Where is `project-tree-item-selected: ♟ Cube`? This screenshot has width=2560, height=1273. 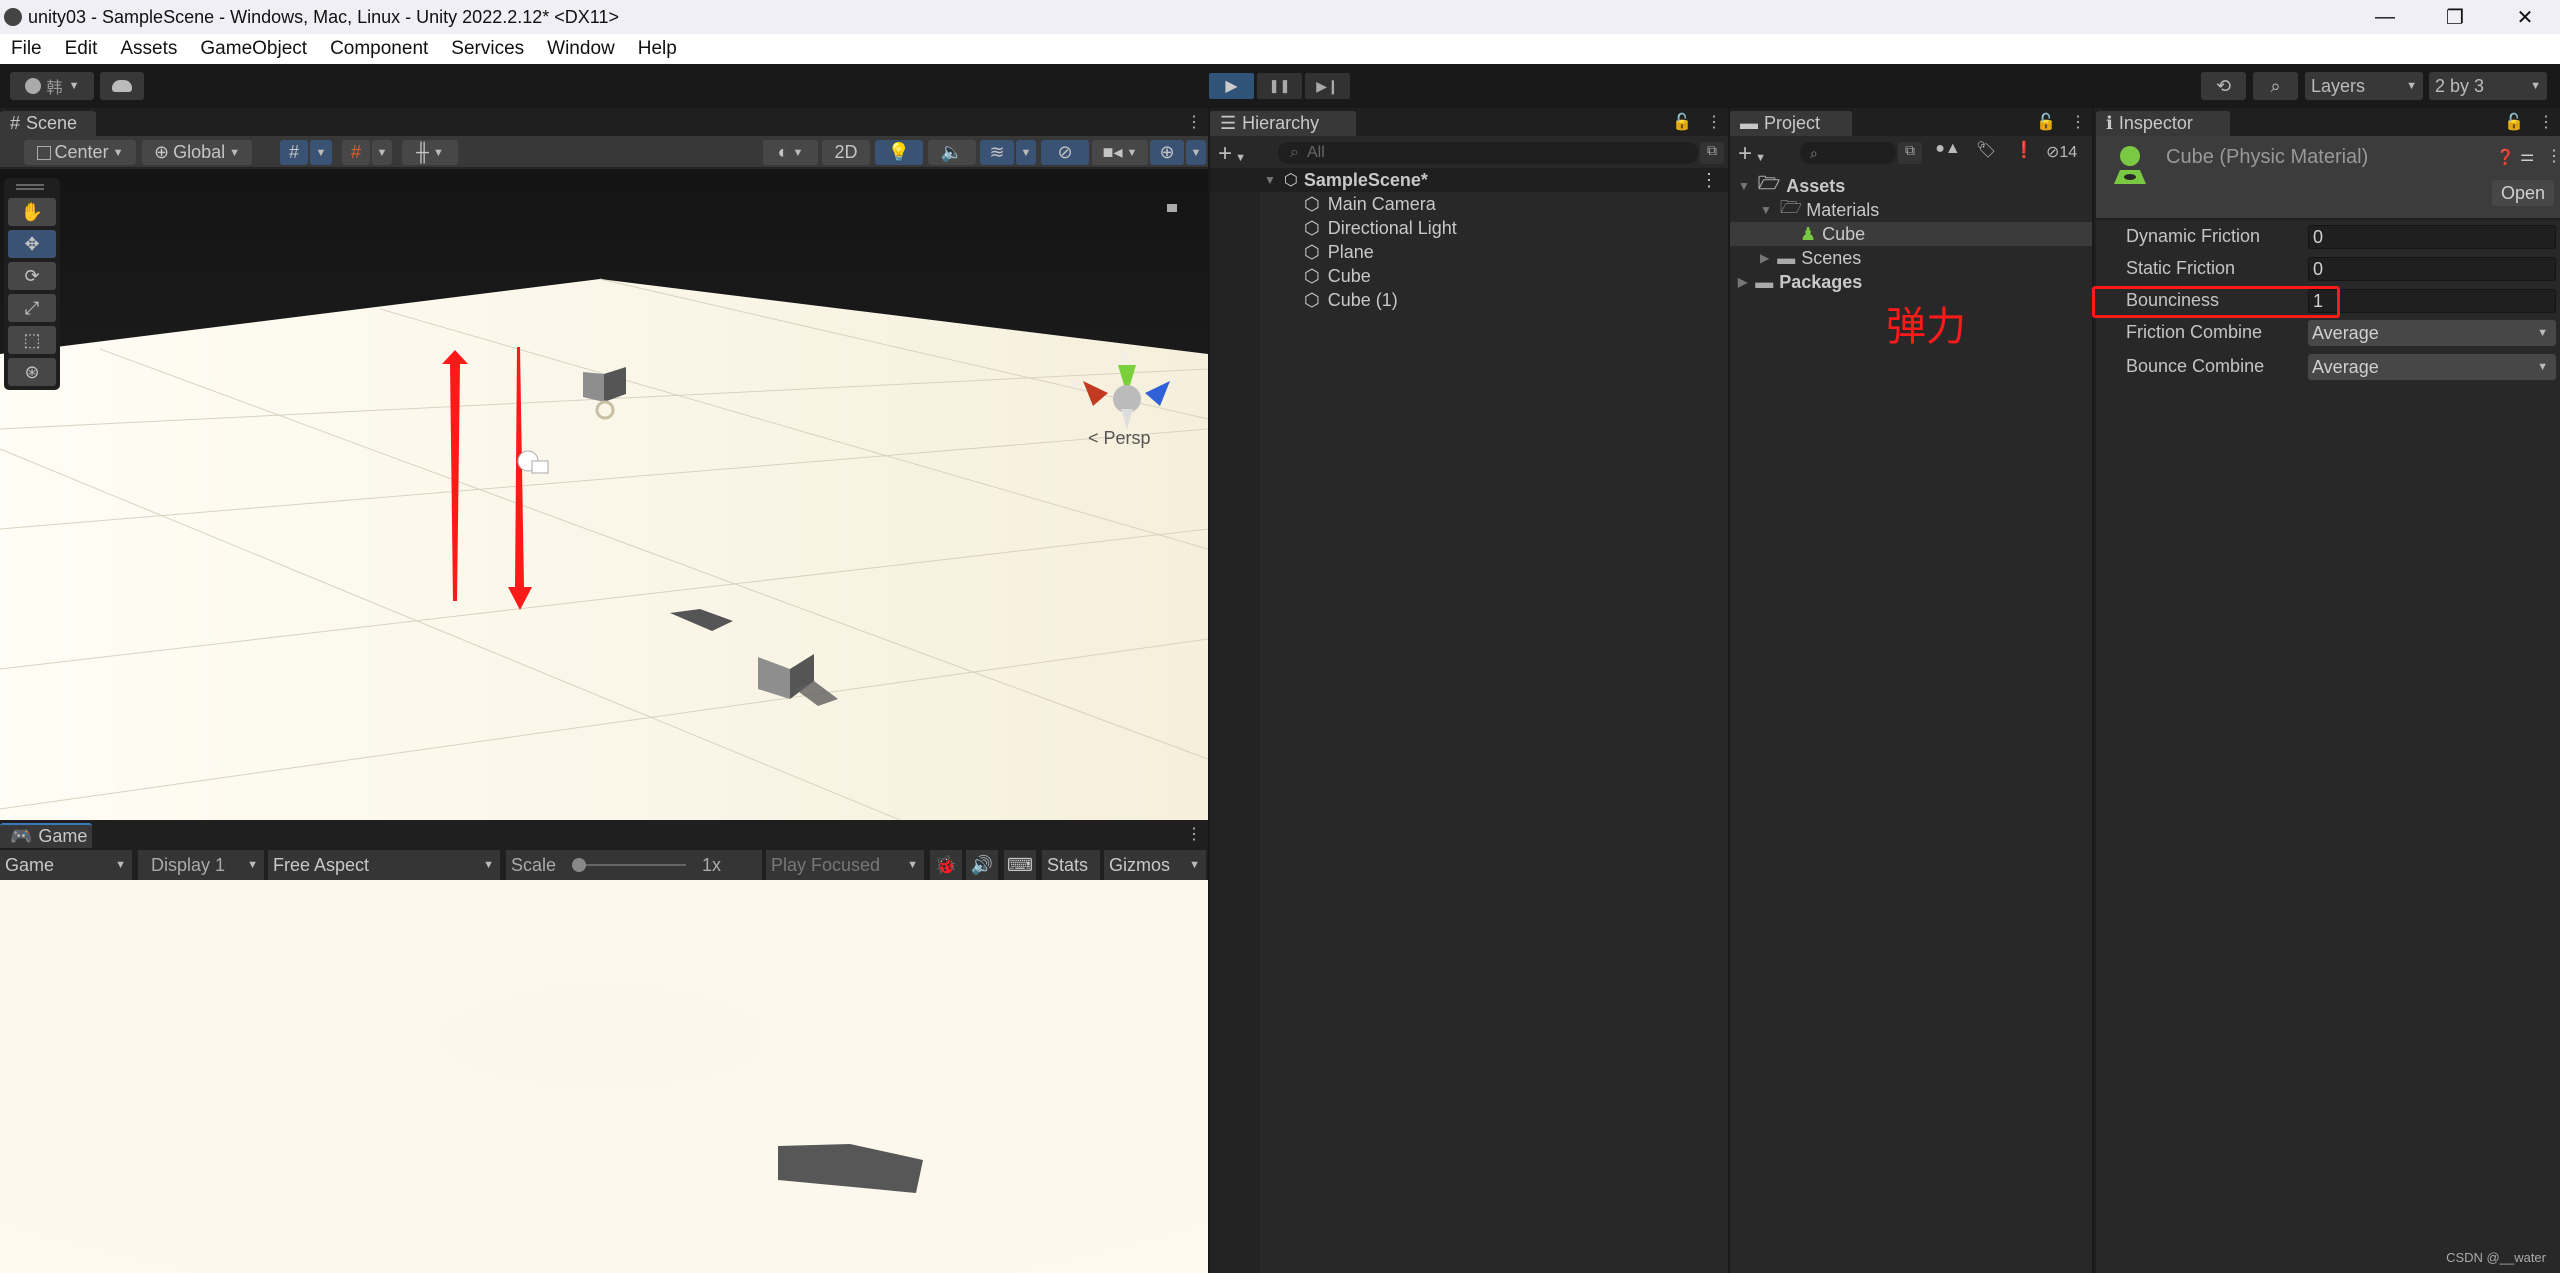
project-tree-item-selected: ♟ Cube is located at coordinates (1911, 234).